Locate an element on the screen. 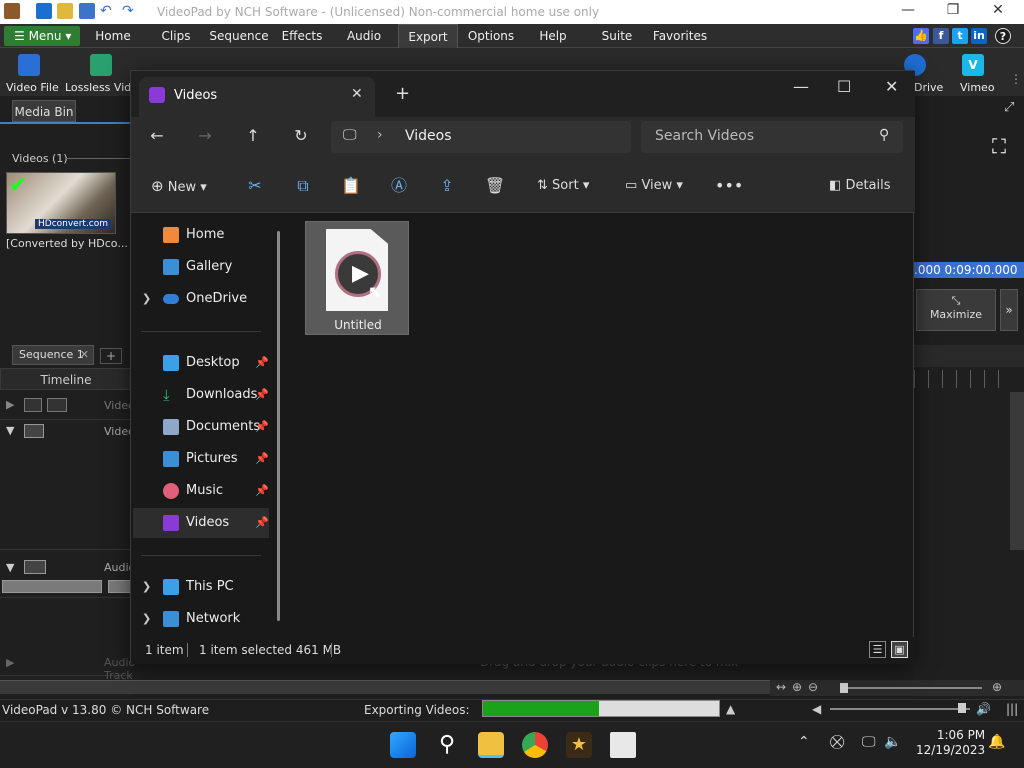 The image size is (1024, 768). zoom-out-icon: ⊖ is located at coordinates (813, 687).